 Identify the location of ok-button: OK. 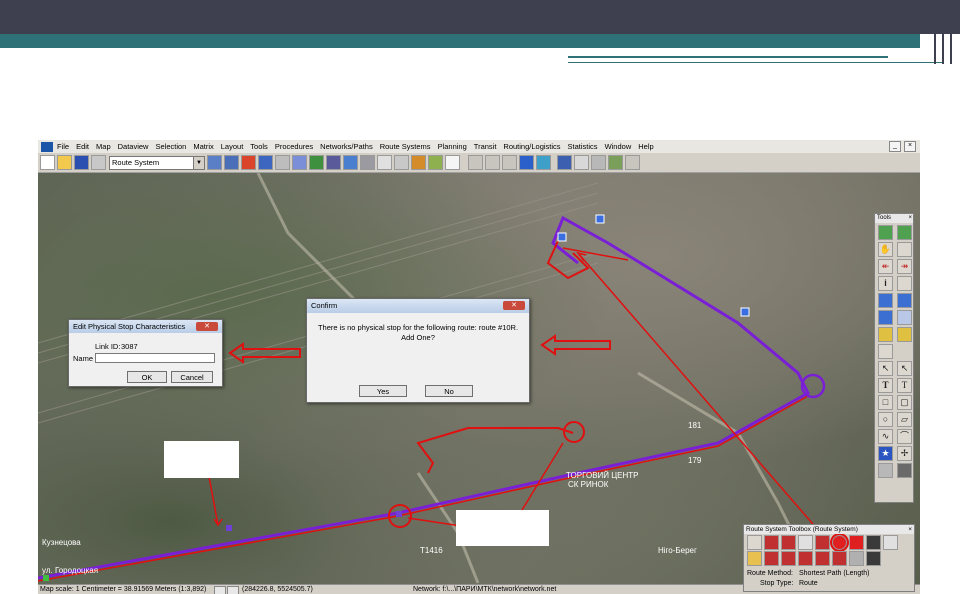
(147, 377).